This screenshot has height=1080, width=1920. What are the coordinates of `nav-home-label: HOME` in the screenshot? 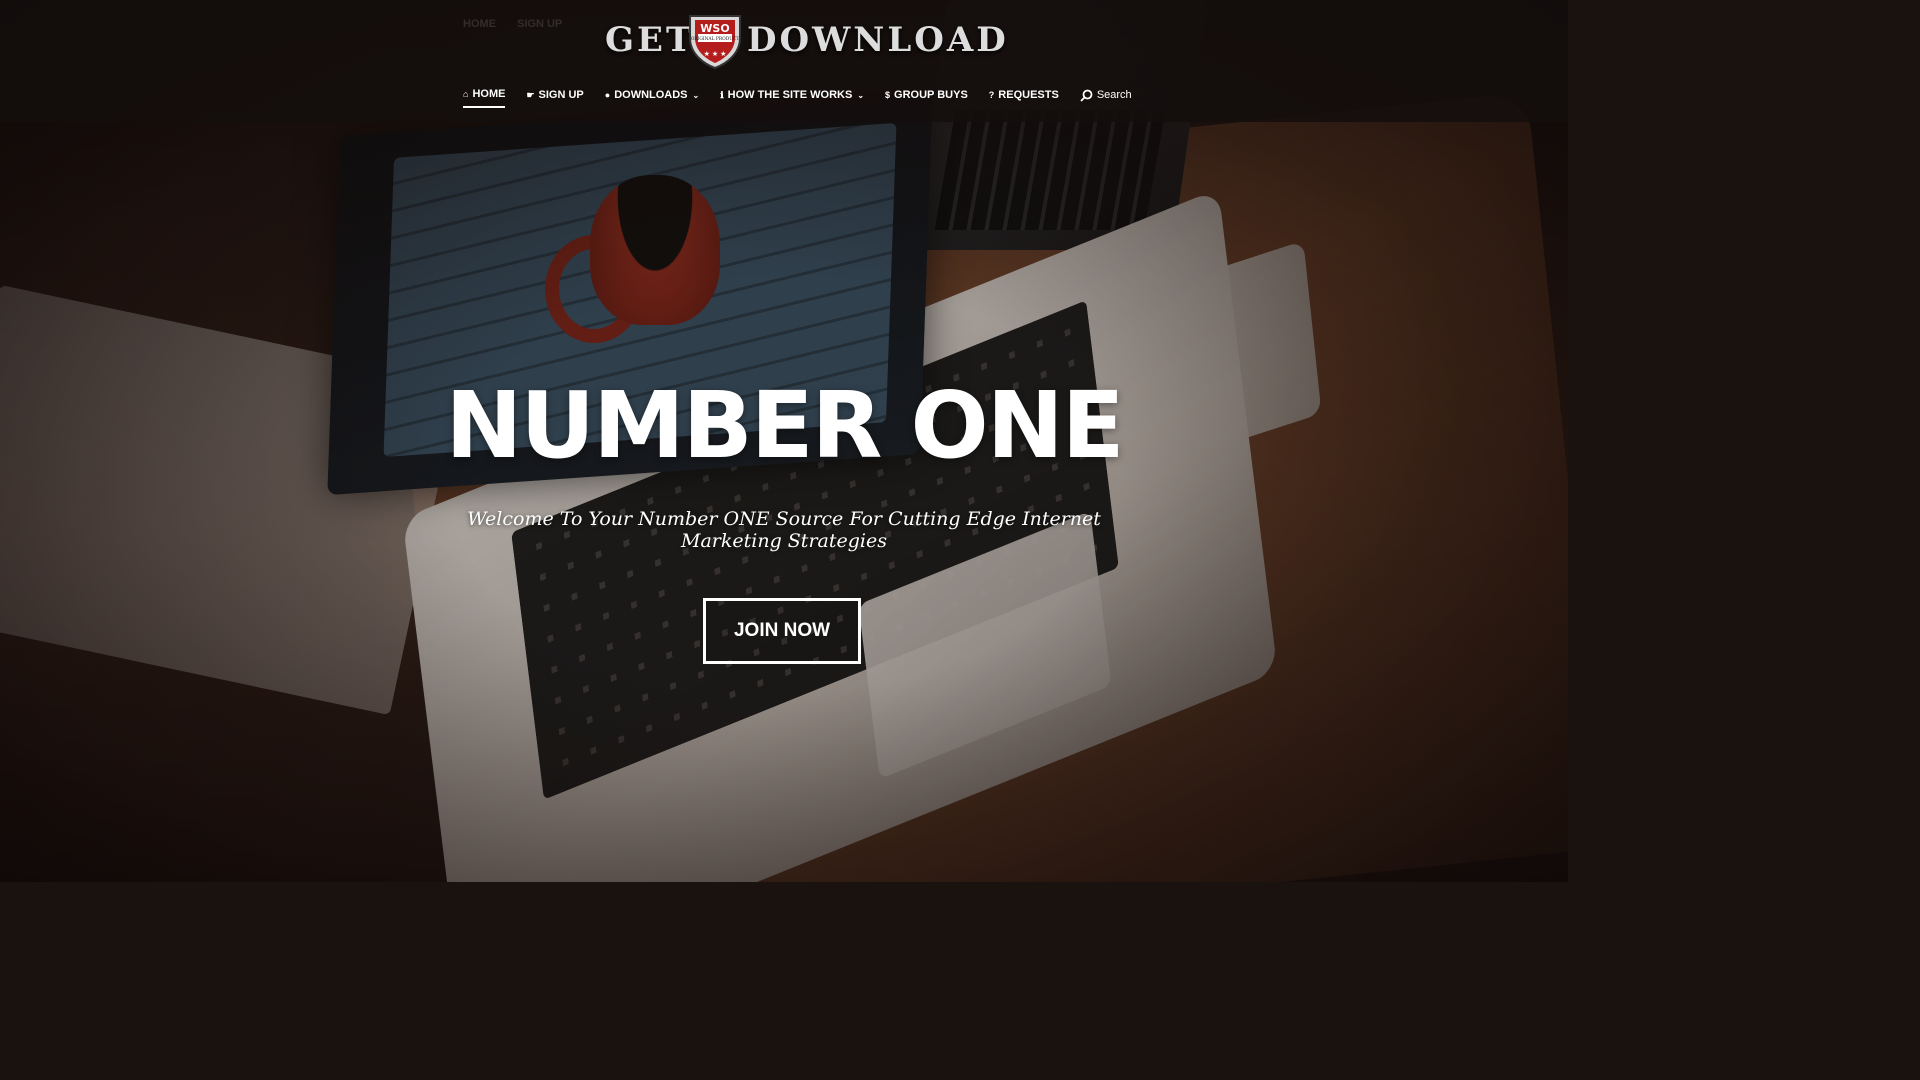 It's located at (489, 94).